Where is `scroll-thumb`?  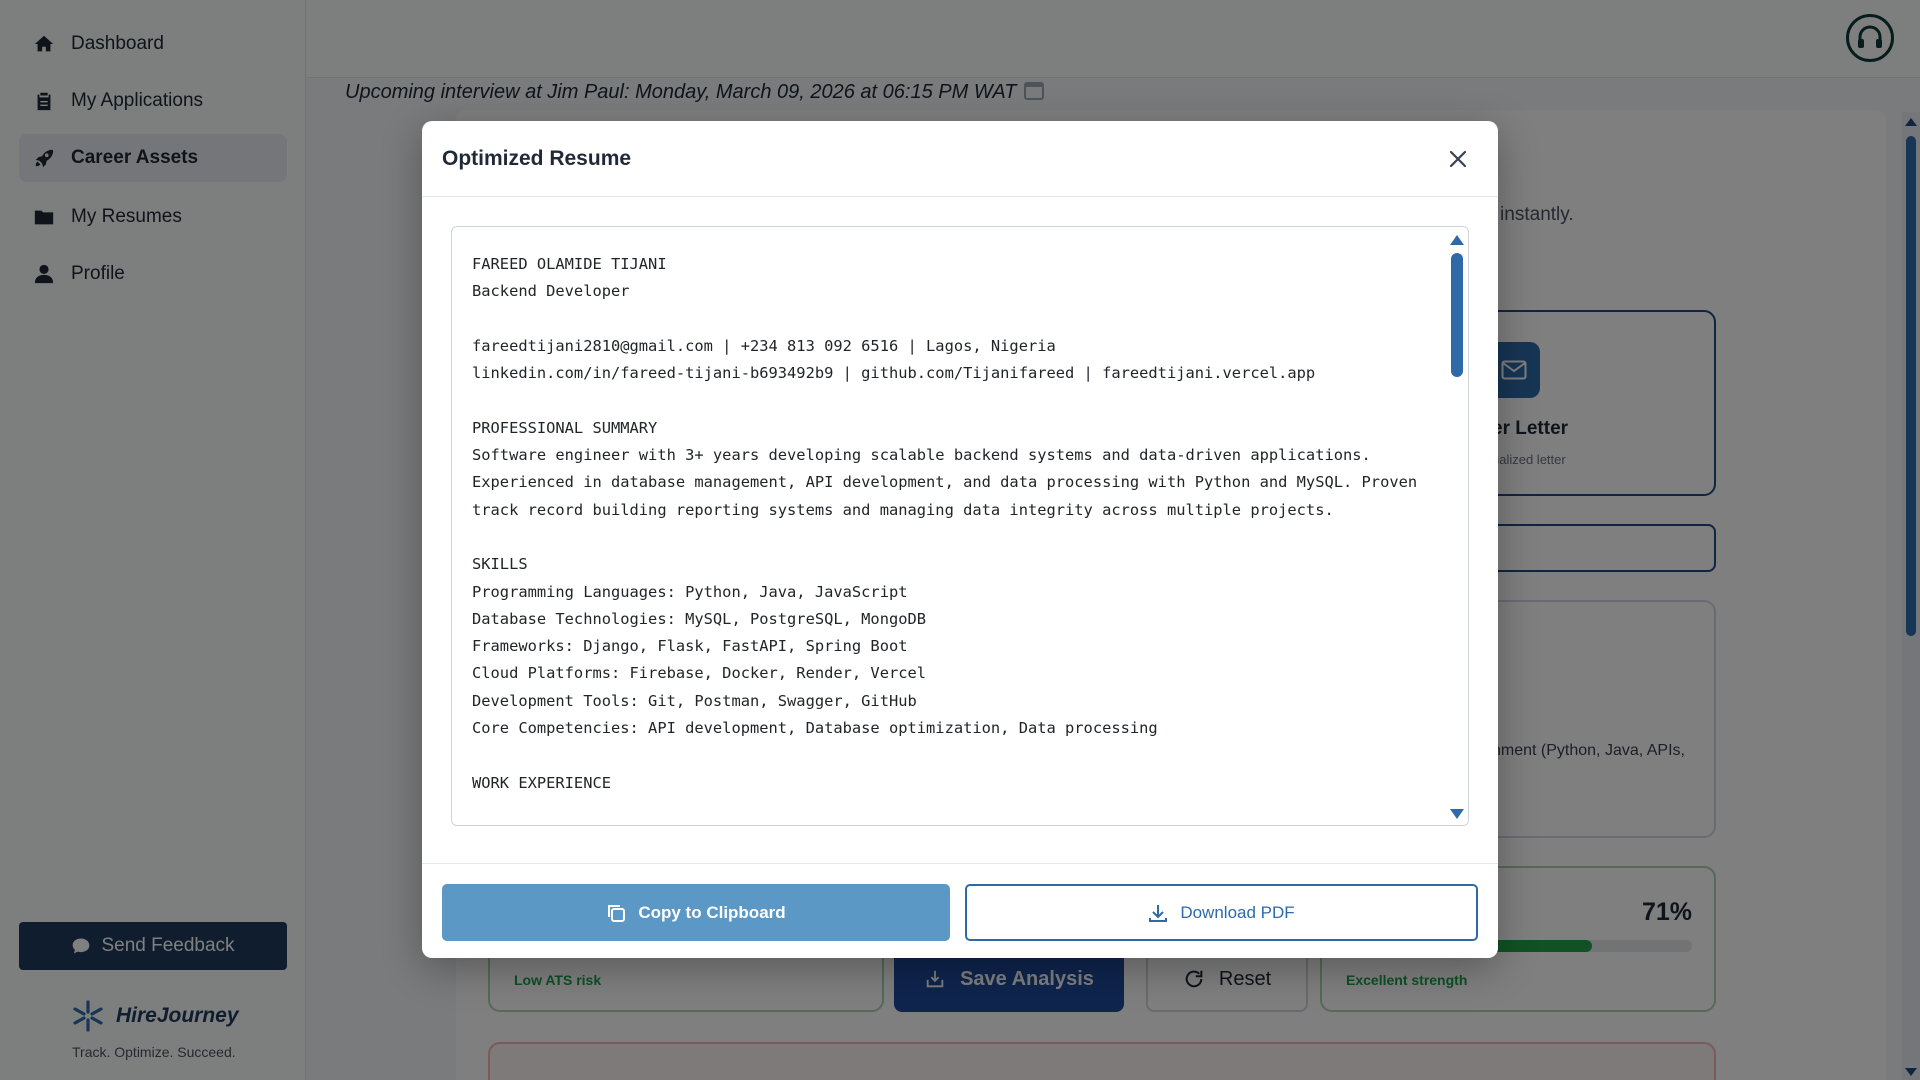 scroll-thumb is located at coordinates (1457, 315).